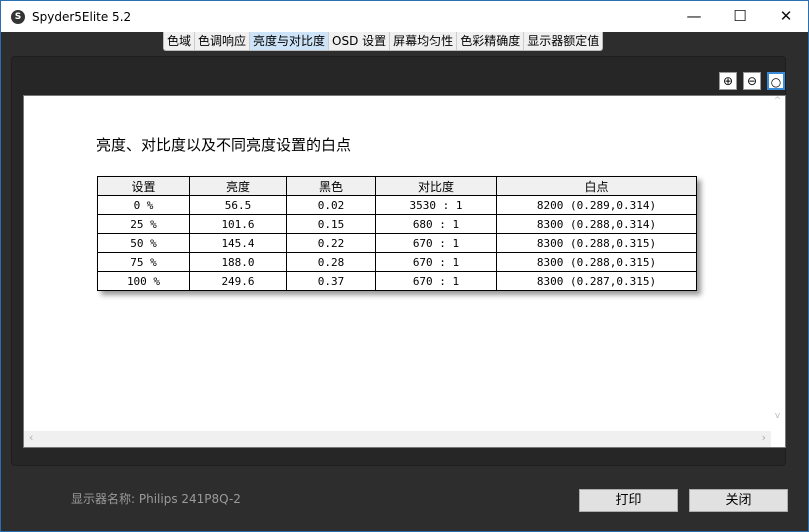 The height and width of the screenshot is (532, 809). What do you see at coordinates (143, 281) in the screenshot?
I see `table-cell: 100 %` at bounding box center [143, 281].